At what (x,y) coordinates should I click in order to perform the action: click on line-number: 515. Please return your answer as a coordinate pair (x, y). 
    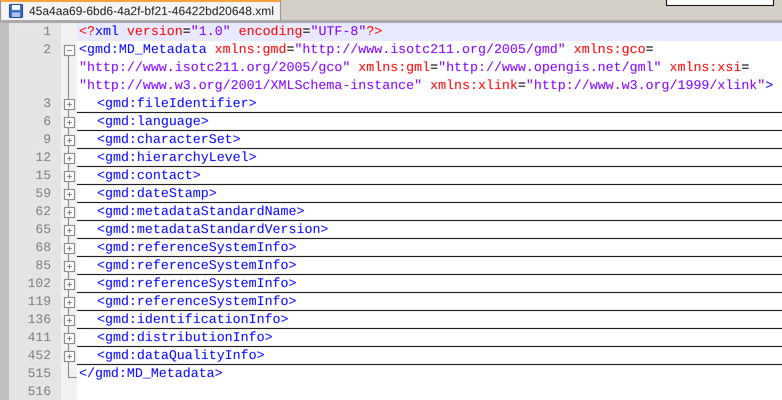
    Looking at the image, I should click on (39, 374).